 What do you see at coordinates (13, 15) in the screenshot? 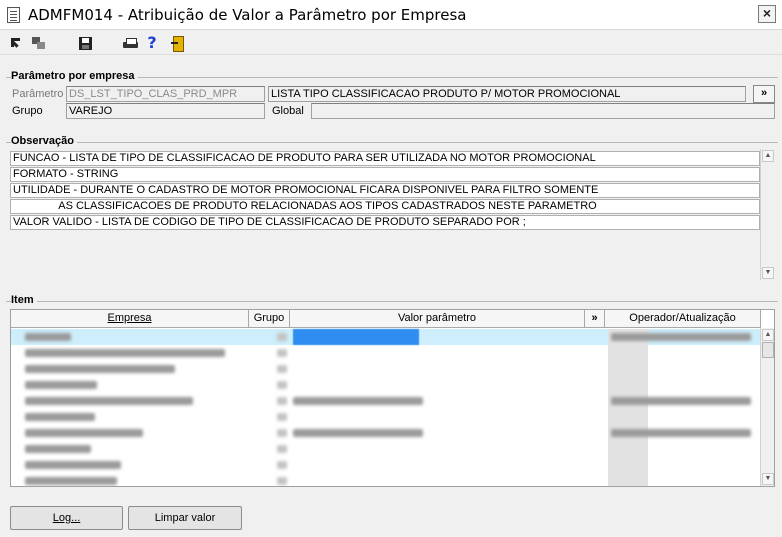
I see `form-icon` at bounding box center [13, 15].